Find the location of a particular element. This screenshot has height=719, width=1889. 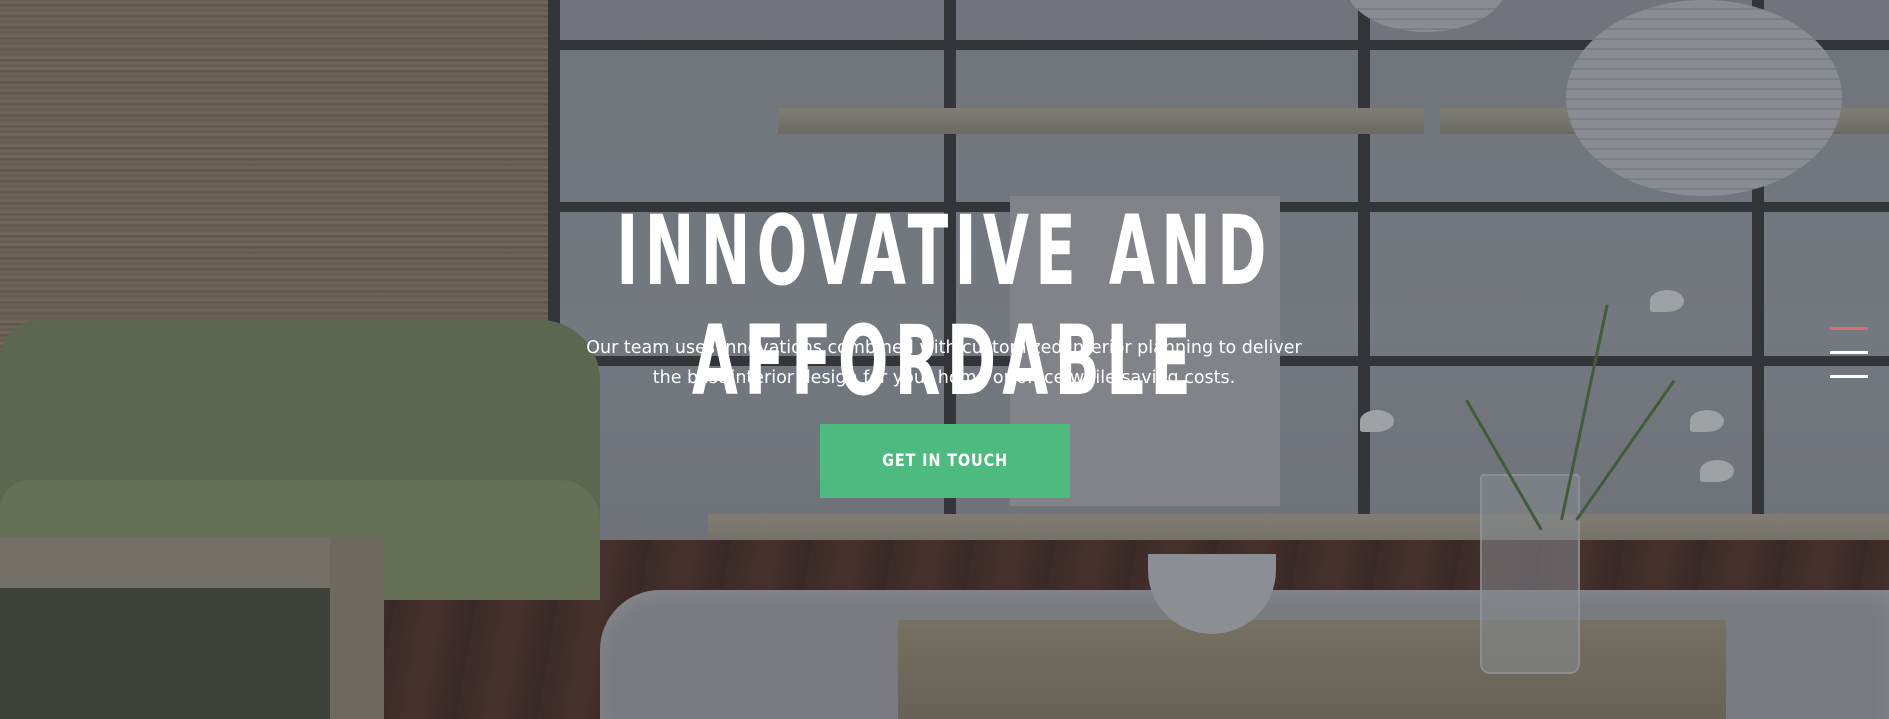

menu-bar-middle is located at coordinates (1849, 352).